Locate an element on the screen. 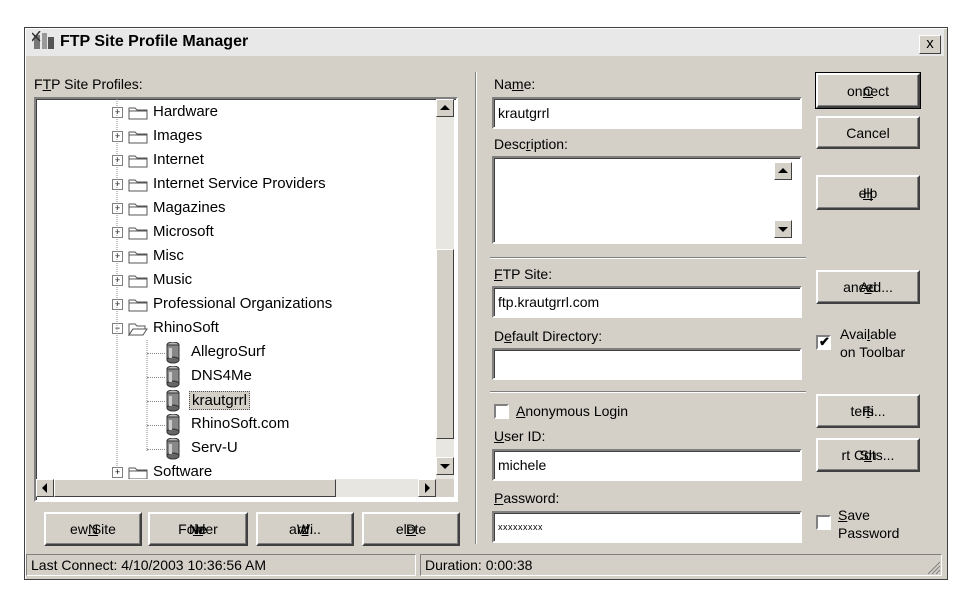 Image resolution: width=959 pixels, height=595 pixels. close-icon: x is located at coordinates (930, 43).